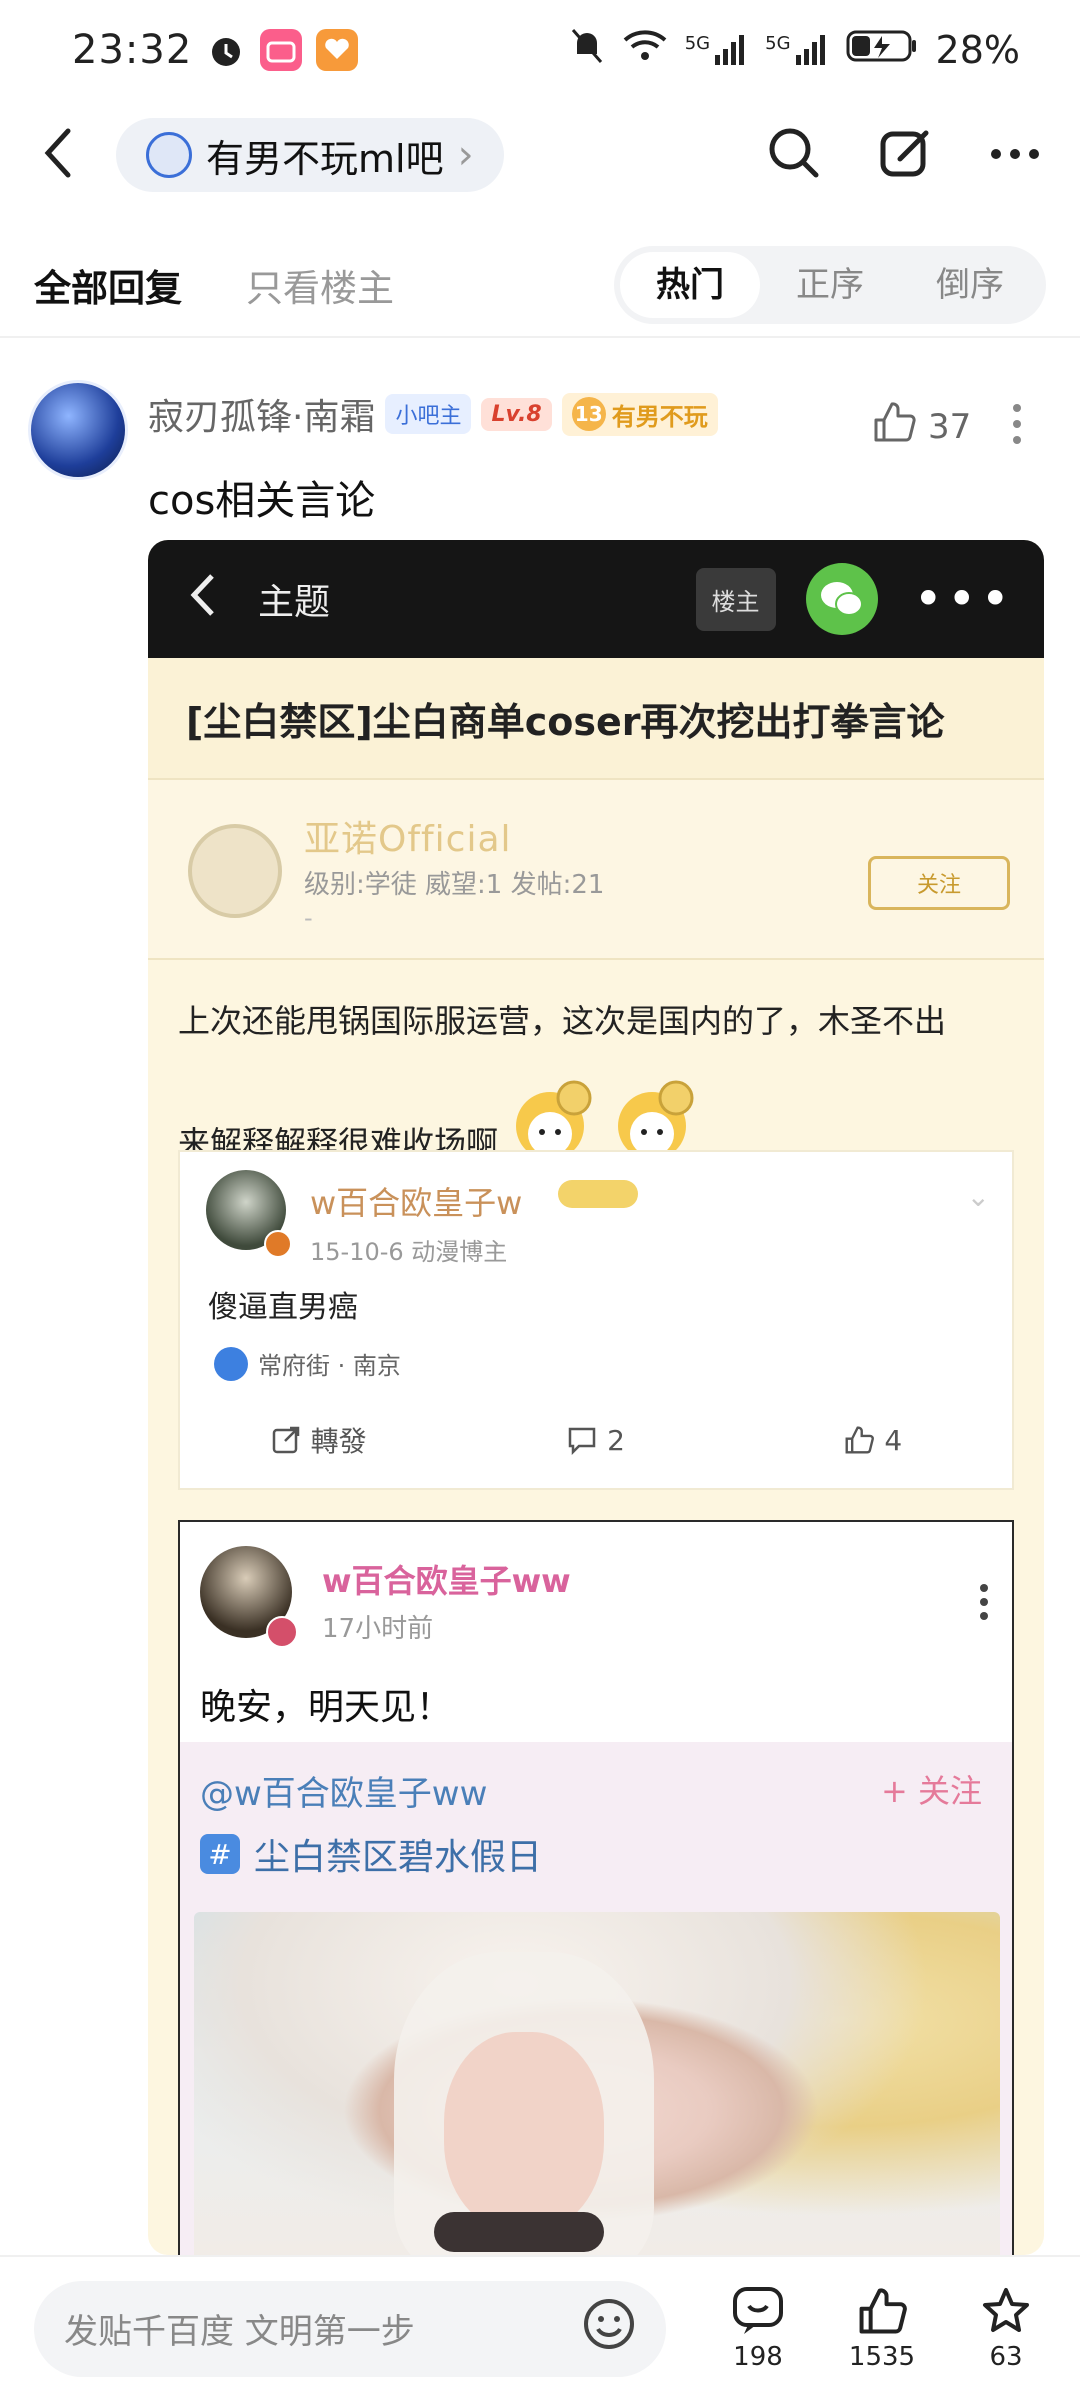  What do you see at coordinates (938, 883) in the screenshot?
I see `embed-follow-button: 关注` at bounding box center [938, 883].